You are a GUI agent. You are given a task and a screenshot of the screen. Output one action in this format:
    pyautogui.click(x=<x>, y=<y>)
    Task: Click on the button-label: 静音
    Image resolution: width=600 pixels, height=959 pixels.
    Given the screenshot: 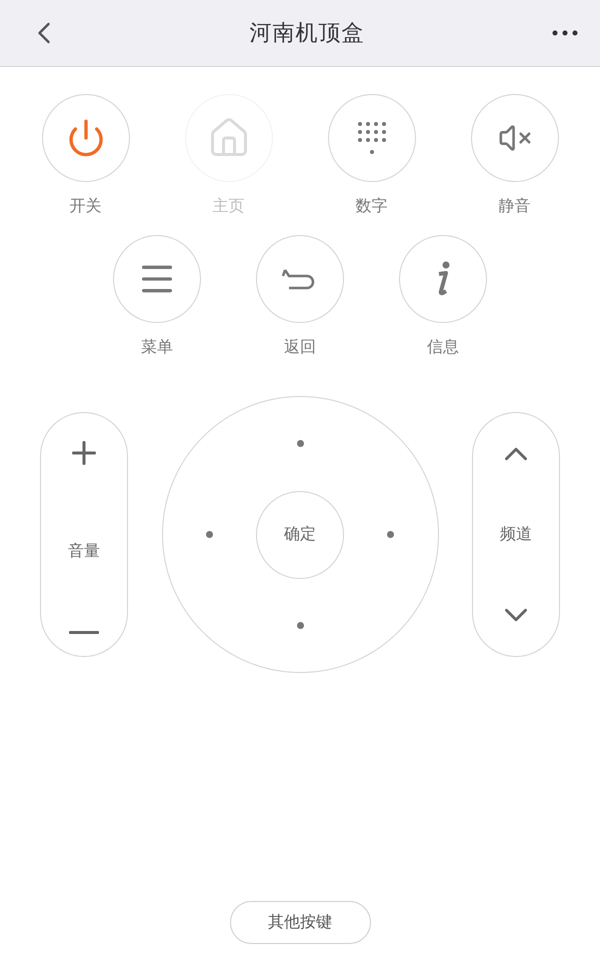 What is the action you would take?
    pyautogui.click(x=514, y=206)
    